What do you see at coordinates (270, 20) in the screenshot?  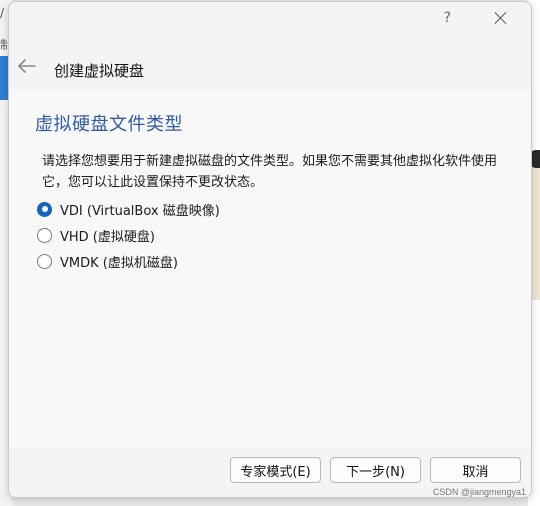 I see `title-bar: ?` at bounding box center [270, 20].